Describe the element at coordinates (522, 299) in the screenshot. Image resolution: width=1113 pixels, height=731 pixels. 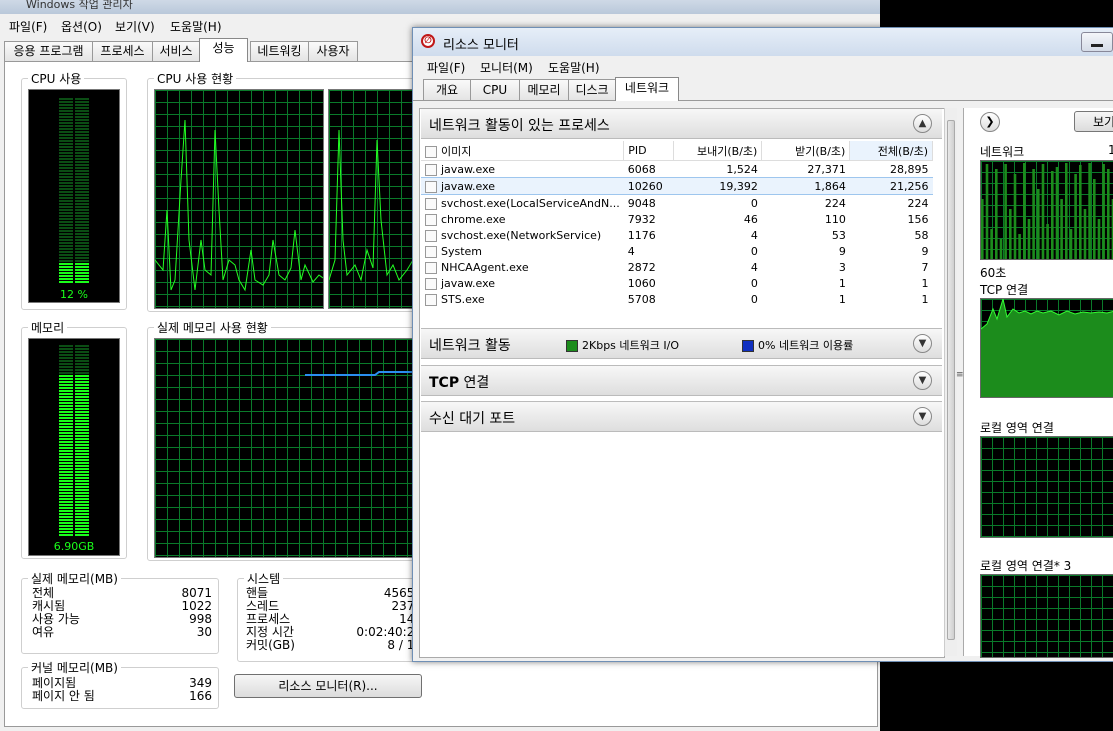
I see `cell-image: STS.exe` at that location.